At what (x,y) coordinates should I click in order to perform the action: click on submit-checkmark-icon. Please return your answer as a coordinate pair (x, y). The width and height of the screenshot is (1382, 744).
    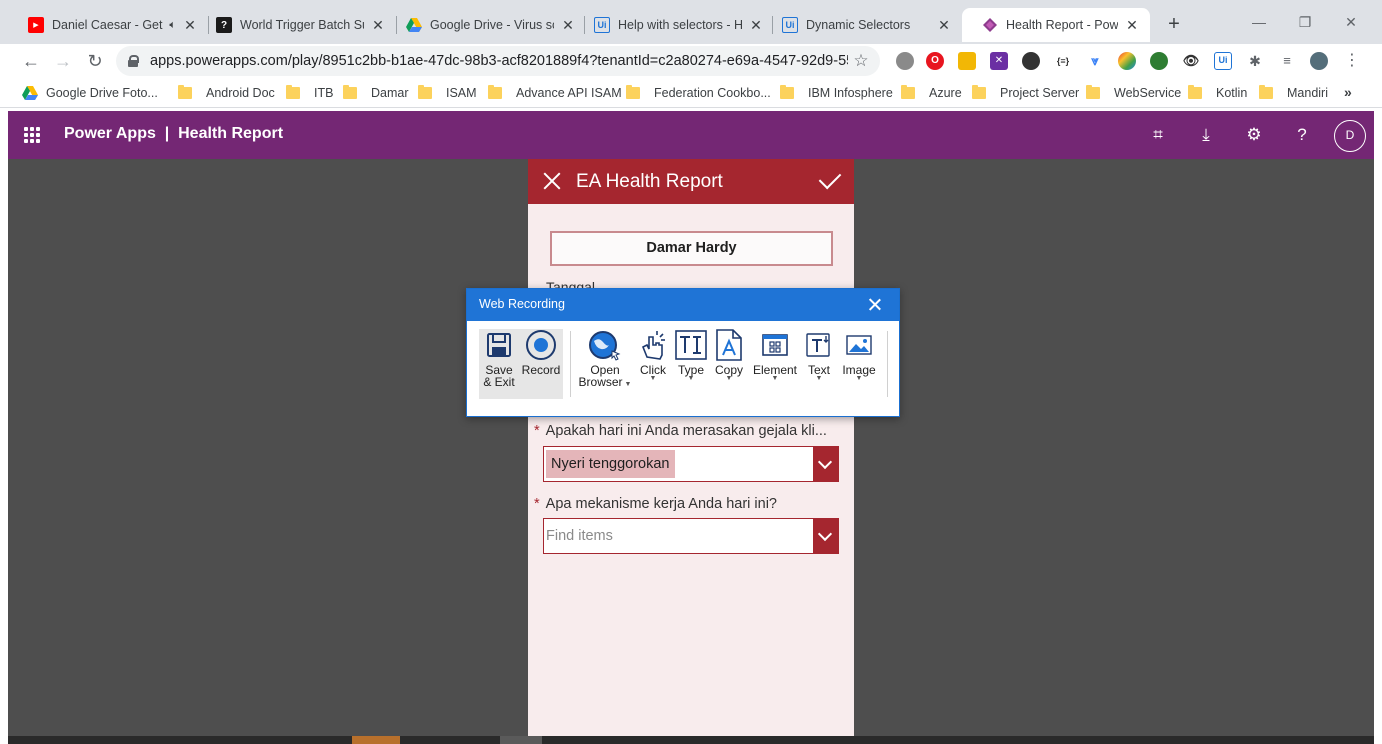
    Looking at the image, I should click on (830, 178).